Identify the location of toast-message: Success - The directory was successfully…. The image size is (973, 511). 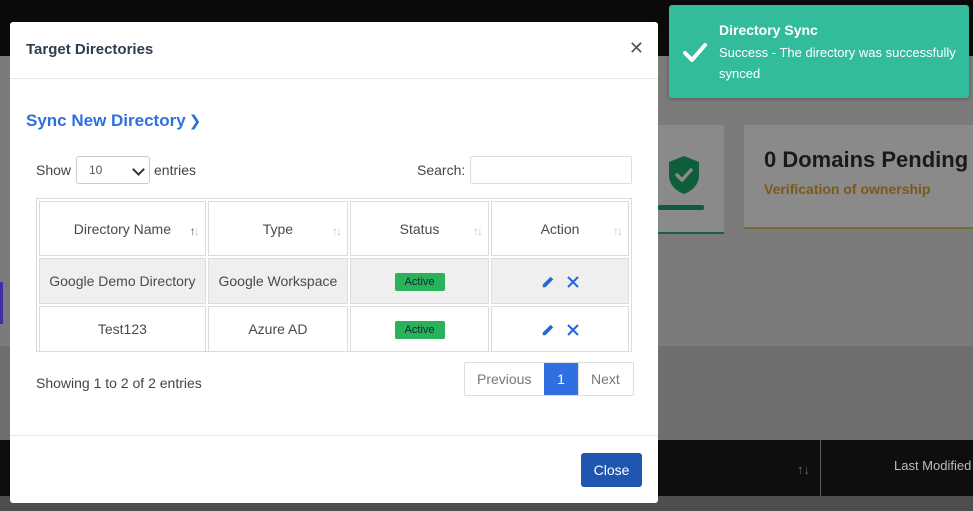
(837, 63).